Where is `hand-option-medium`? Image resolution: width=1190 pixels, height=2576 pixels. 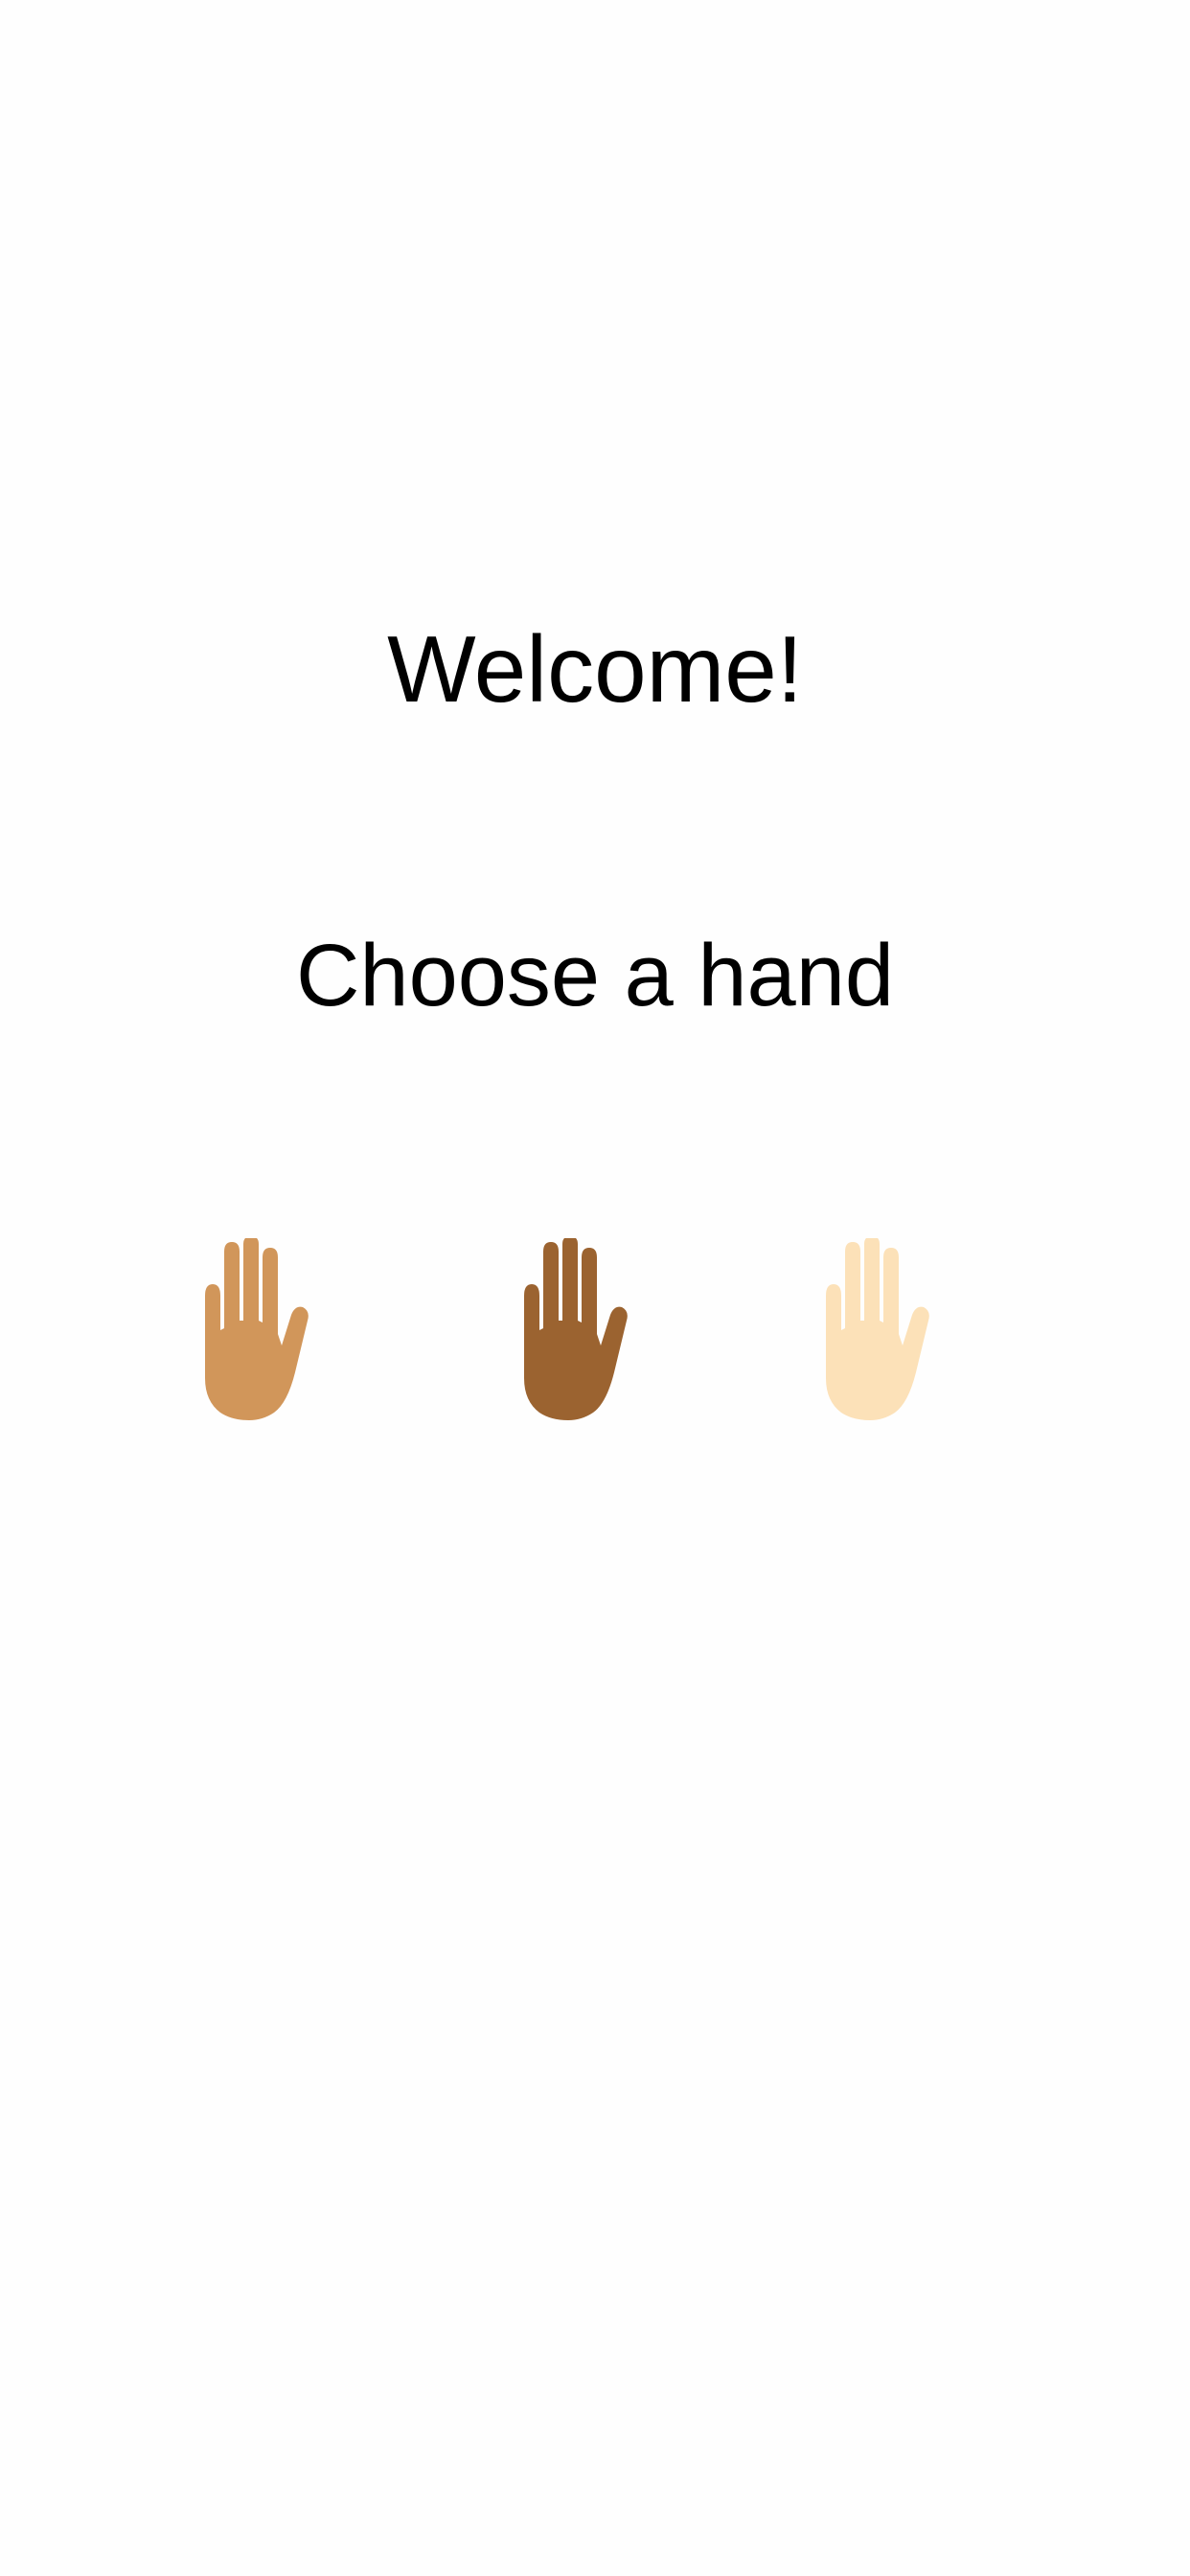
hand-option-medium is located at coordinates (257, 1329).